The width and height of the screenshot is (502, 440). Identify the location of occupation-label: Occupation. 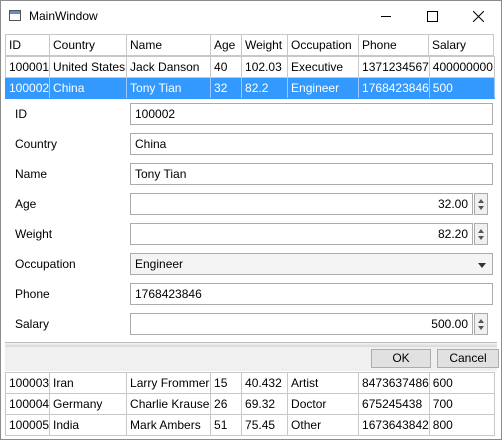
(45, 264).